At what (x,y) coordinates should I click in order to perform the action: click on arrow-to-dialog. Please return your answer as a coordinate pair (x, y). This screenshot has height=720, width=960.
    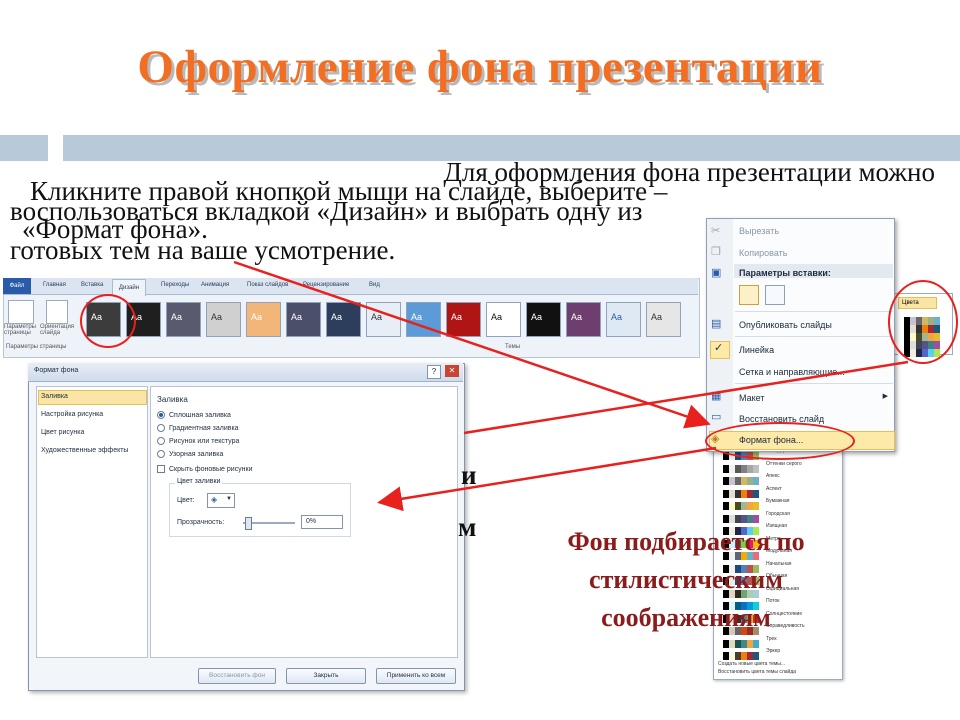
    Looking at the image, I should click on (547, 479).